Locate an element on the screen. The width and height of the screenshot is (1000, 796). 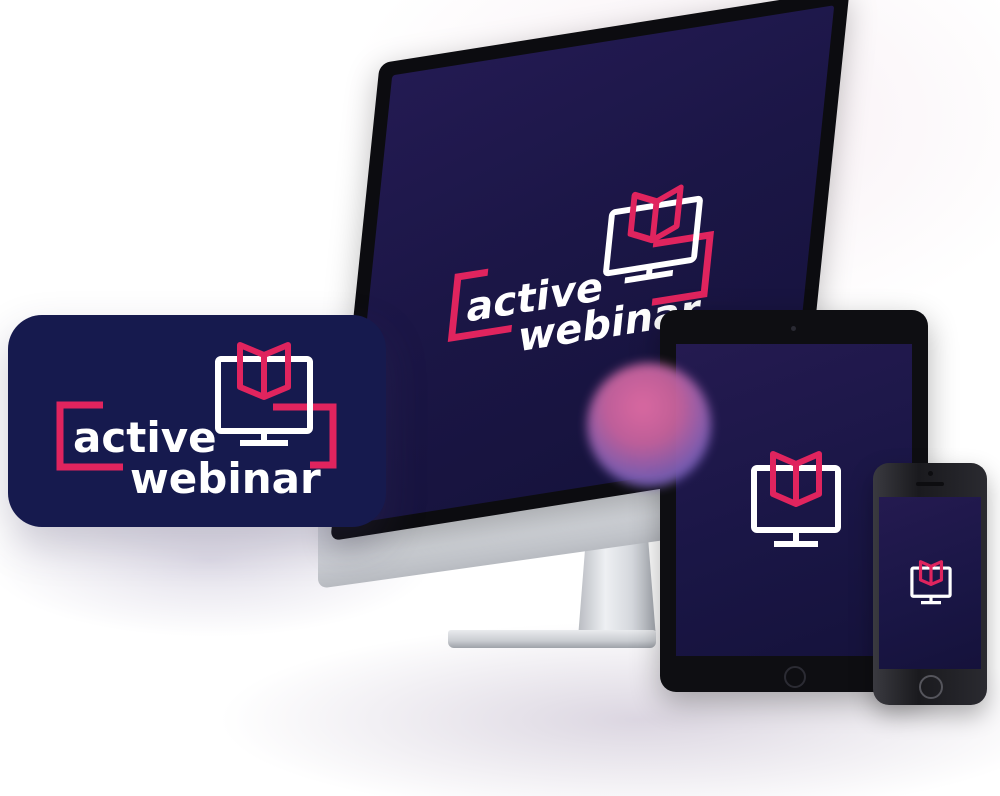
tablet-logo-mark is located at coordinates (796, 499).